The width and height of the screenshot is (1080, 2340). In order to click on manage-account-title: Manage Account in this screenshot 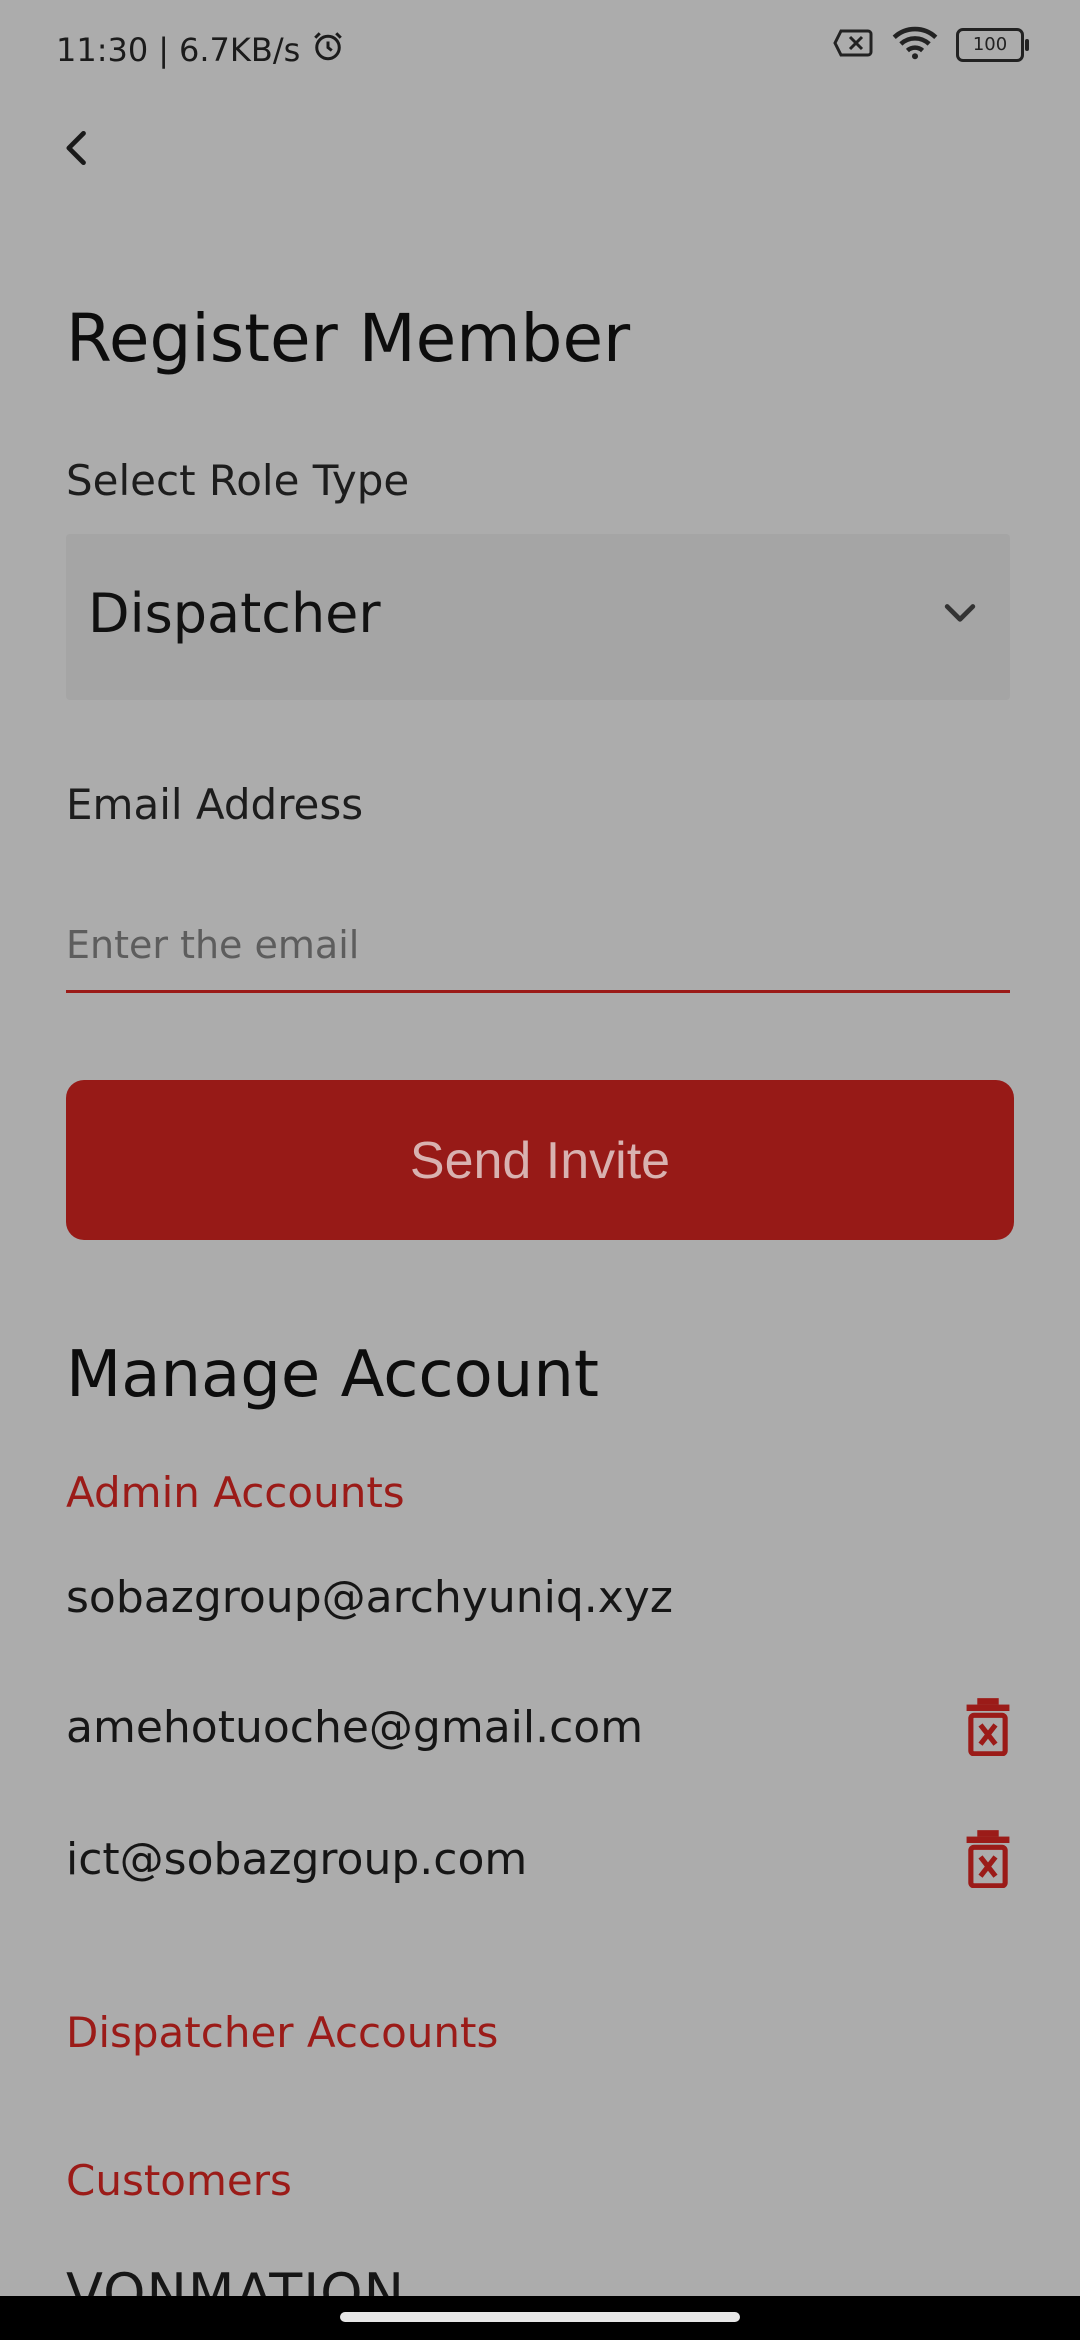, I will do `click(332, 1375)`.